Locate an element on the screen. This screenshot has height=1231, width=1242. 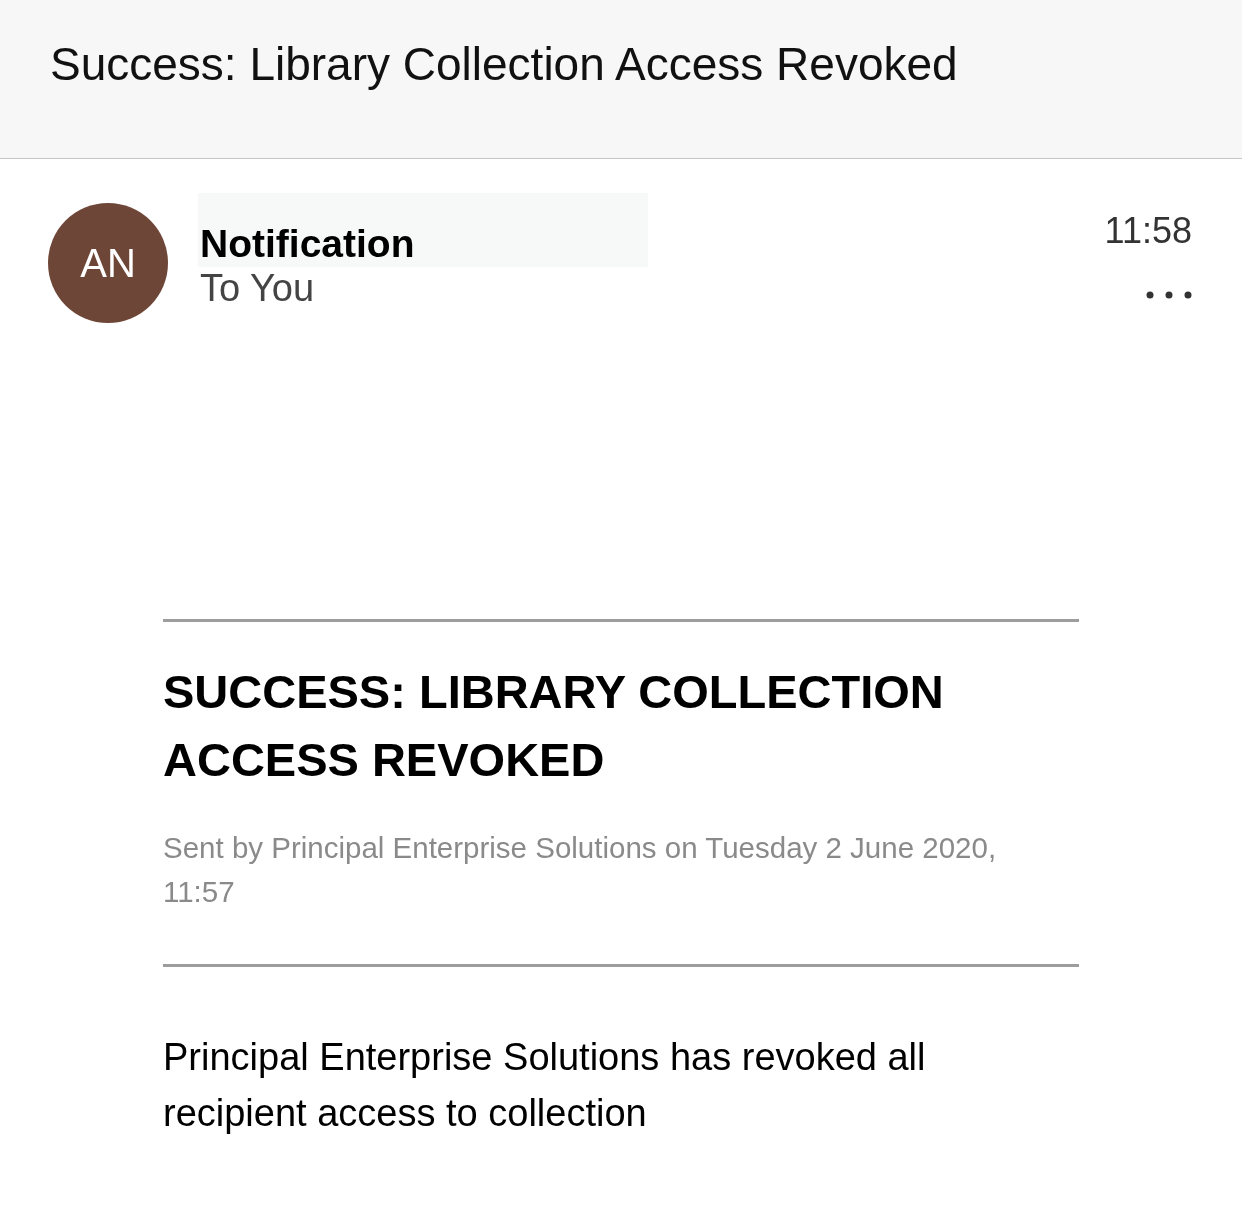
sender-name: Notification is located at coordinates (307, 244).